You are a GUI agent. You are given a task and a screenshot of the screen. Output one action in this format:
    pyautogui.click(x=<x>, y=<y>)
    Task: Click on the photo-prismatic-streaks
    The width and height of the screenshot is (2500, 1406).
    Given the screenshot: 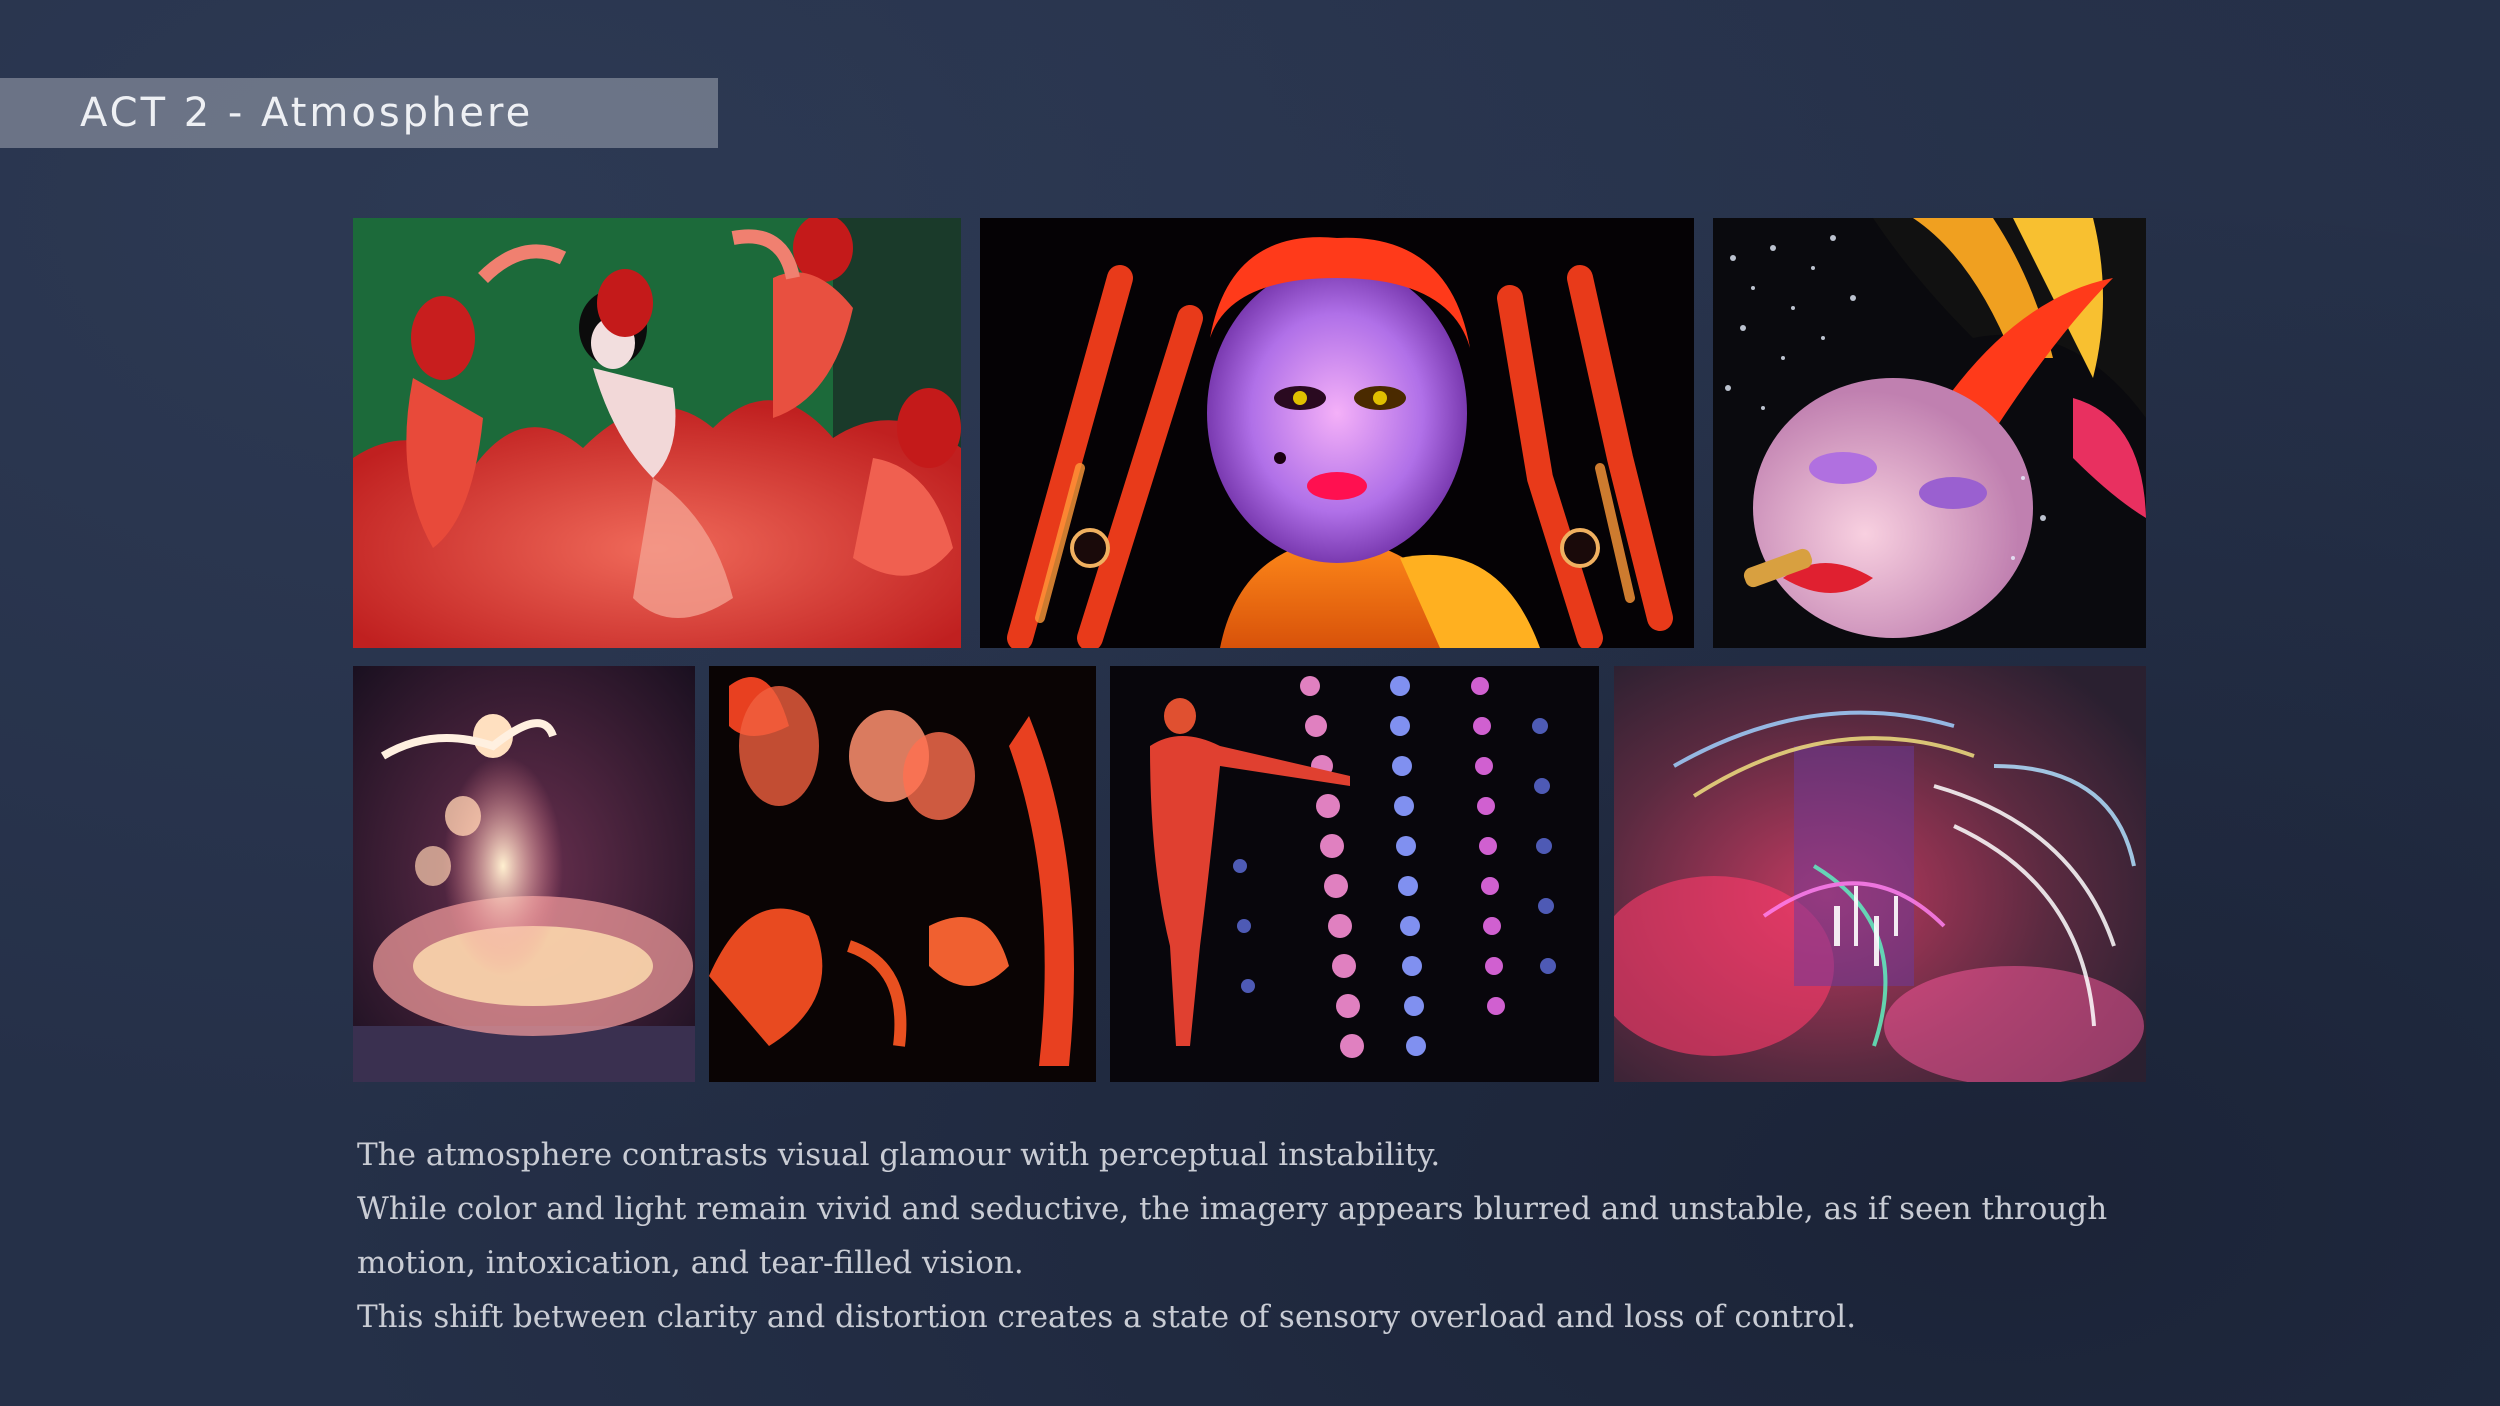 What is the action you would take?
    pyautogui.click(x=1880, y=874)
    